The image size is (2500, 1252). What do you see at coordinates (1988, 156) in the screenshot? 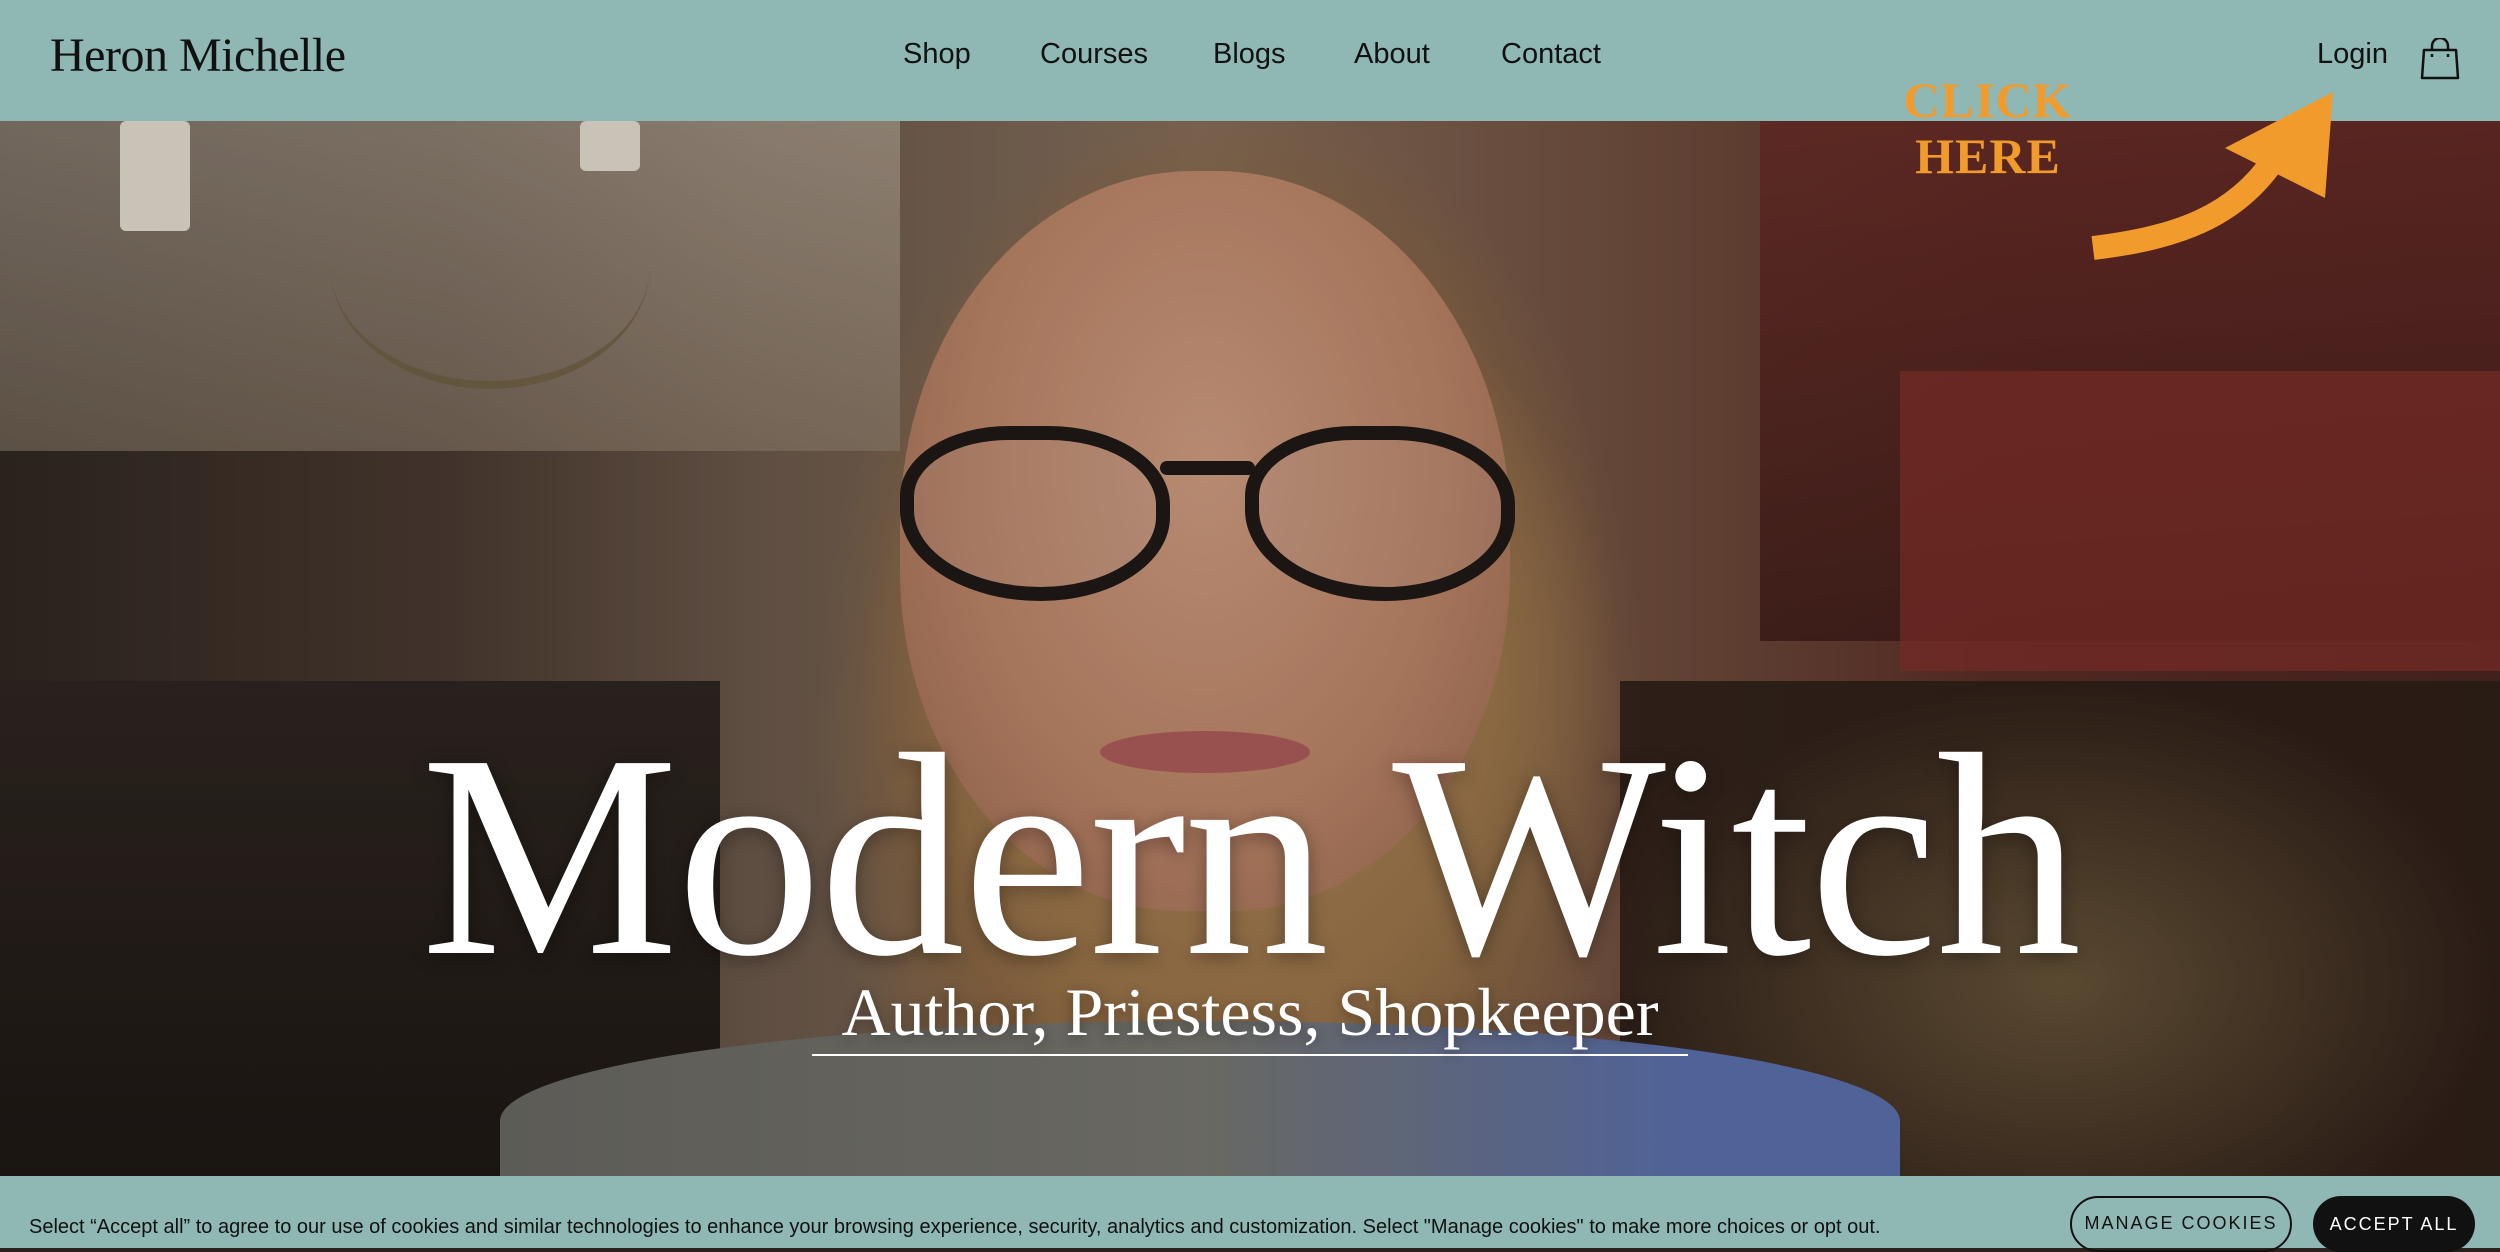
I see `callout-line-2: HERE` at bounding box center [1988, 156].